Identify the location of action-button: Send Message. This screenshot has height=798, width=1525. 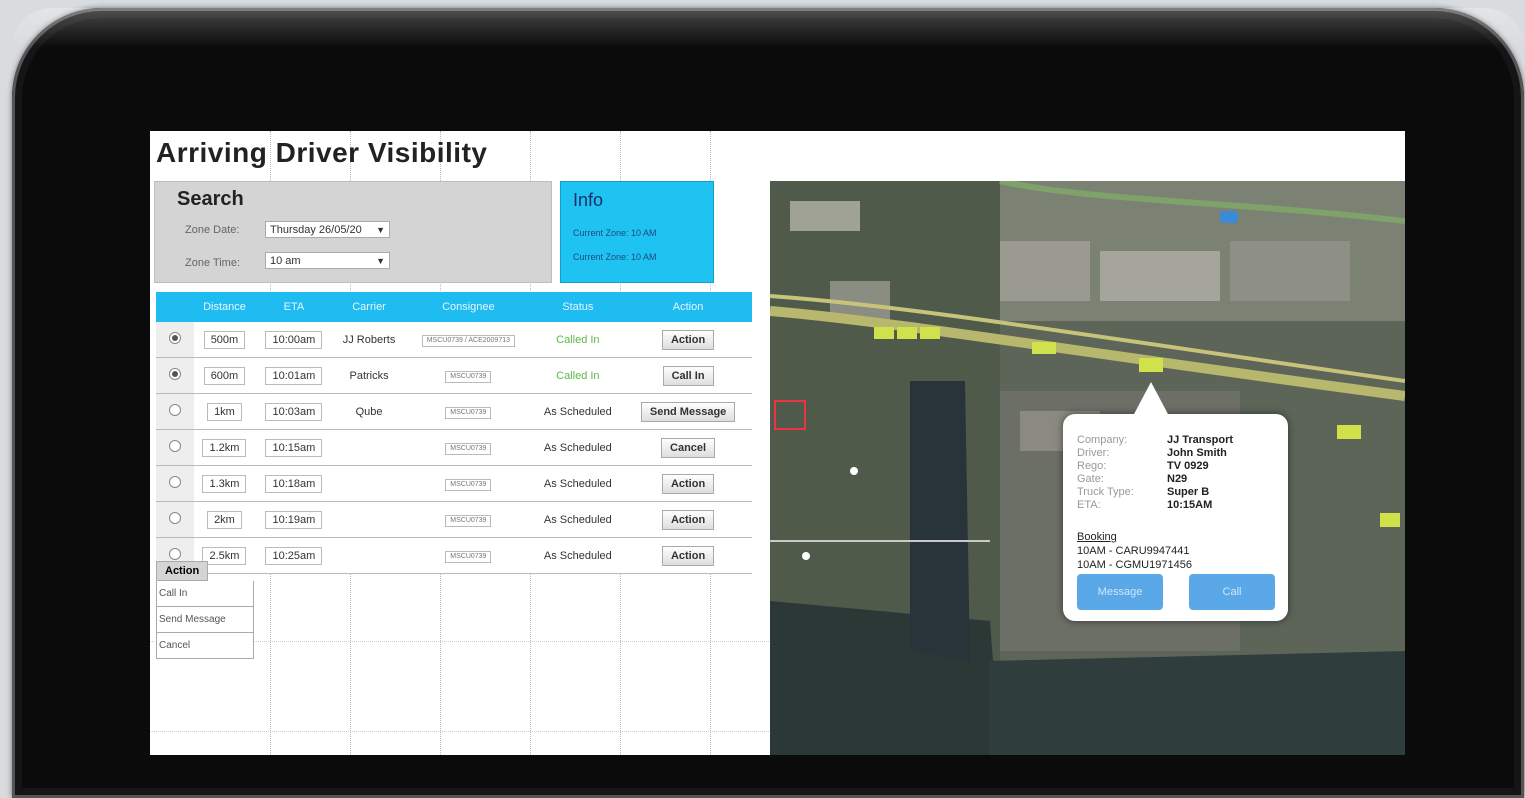
(688, 411).